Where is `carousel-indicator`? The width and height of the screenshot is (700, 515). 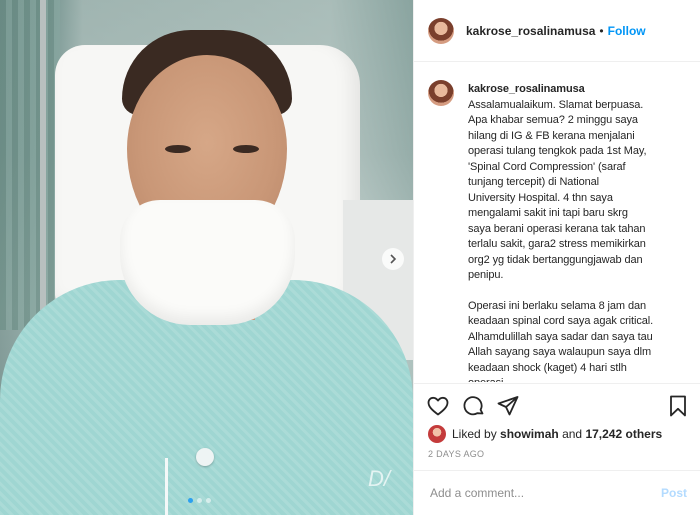
carousel-indicator is located at coordinates (199, 500).